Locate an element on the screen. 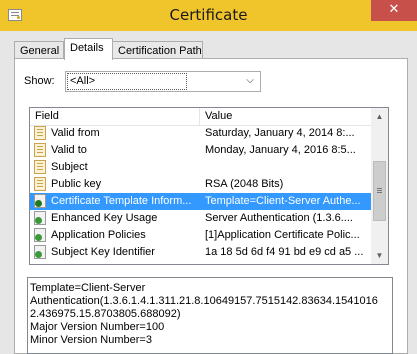  chevron-down-icon: ⌵ is located at coordinates (250, 80).